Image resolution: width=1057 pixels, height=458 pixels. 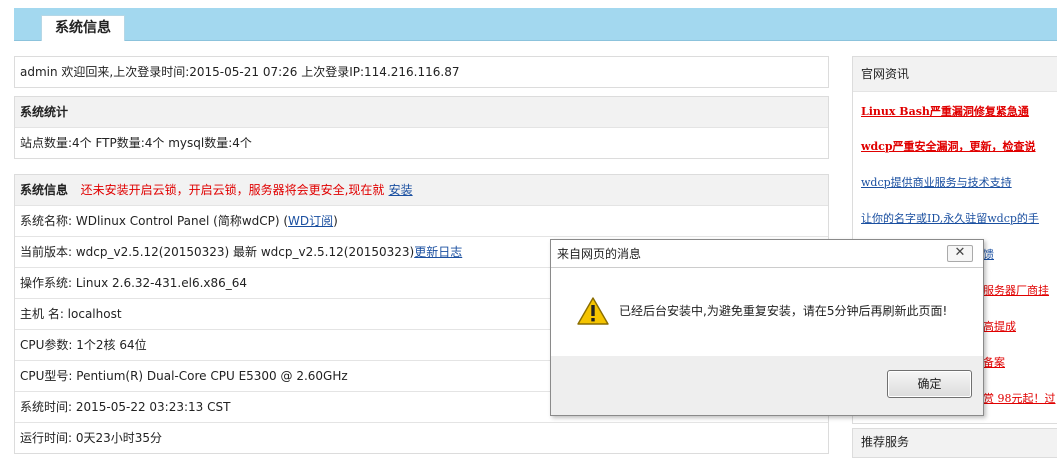 I want to click on yunsuo-notice: 还未安装开启云锁，开启云锁，服务器将会更安全,现在就, so click(x=232, y=190).